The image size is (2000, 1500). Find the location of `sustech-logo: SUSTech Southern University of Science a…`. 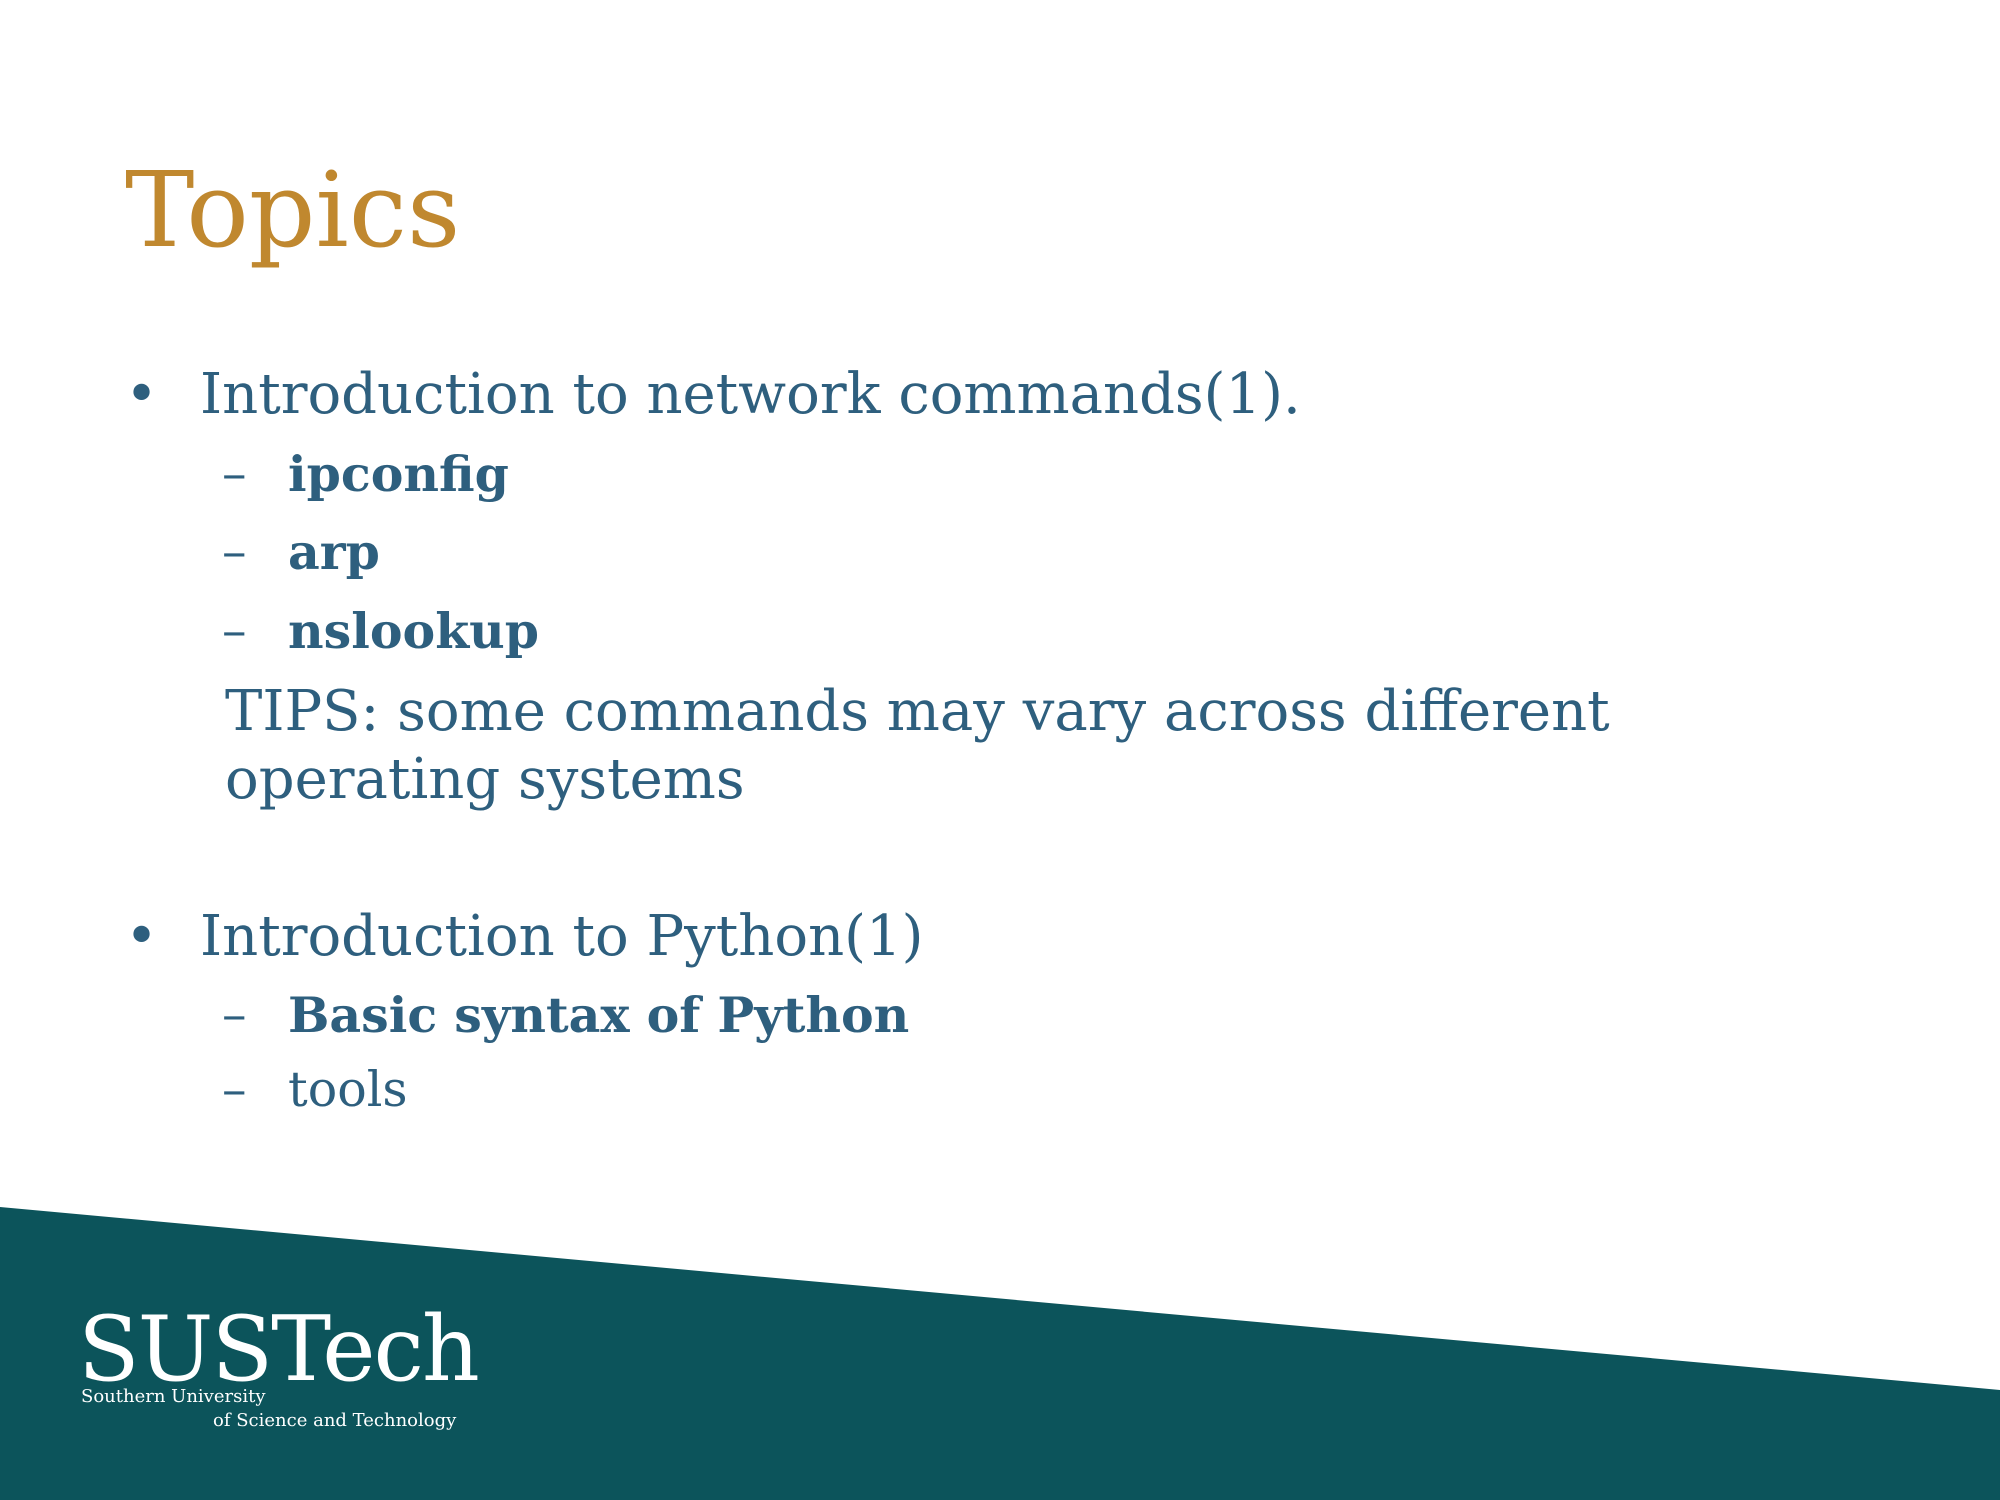

sustech-logo: SUSTech Southern University of Science a… is located at coordinates (288, 1370).